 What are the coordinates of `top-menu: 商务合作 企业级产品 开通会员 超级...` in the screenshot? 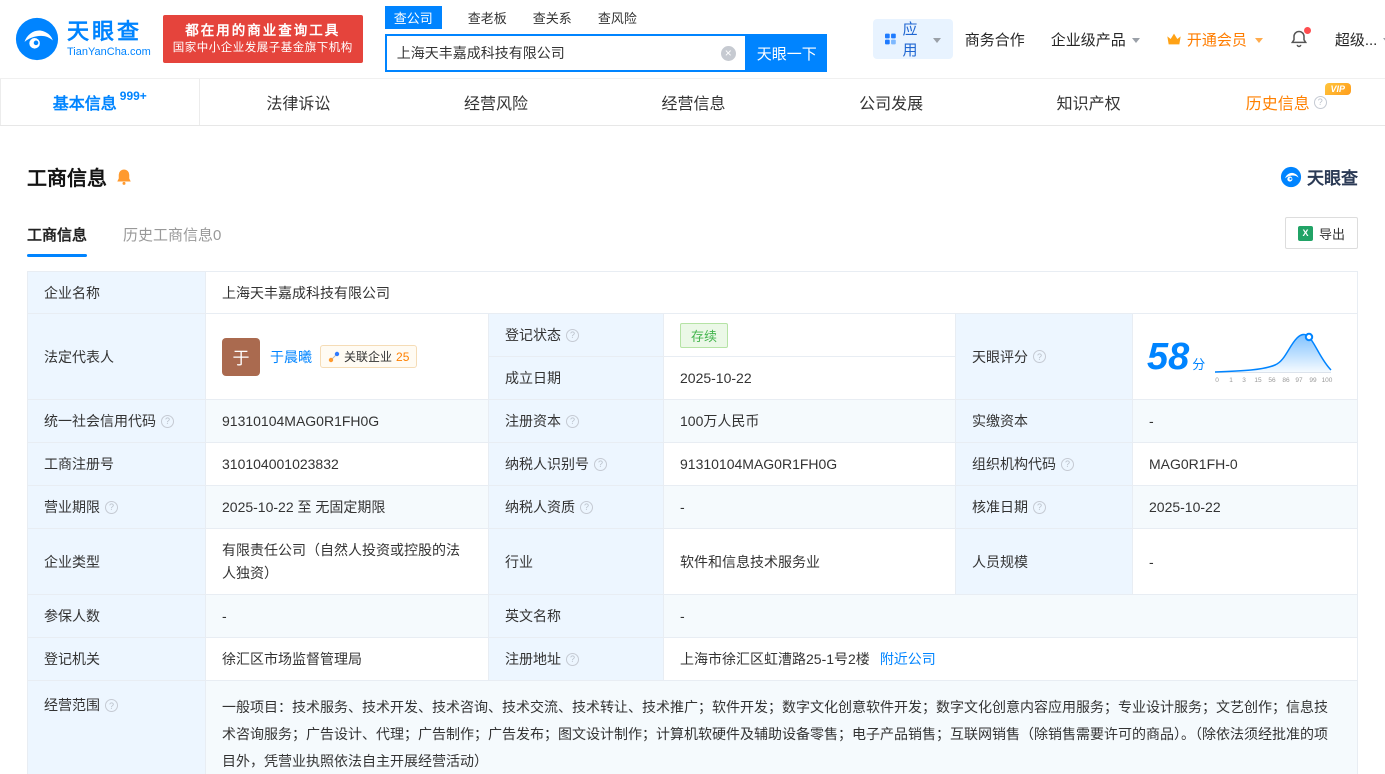 It's located at (1175, 38).